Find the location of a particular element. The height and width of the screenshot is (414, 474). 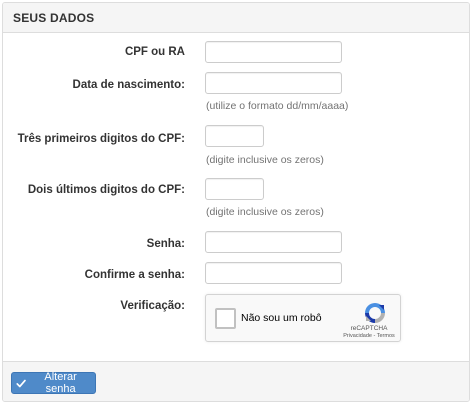

cpf-last-digits-input is located at coordinates (234, 189).